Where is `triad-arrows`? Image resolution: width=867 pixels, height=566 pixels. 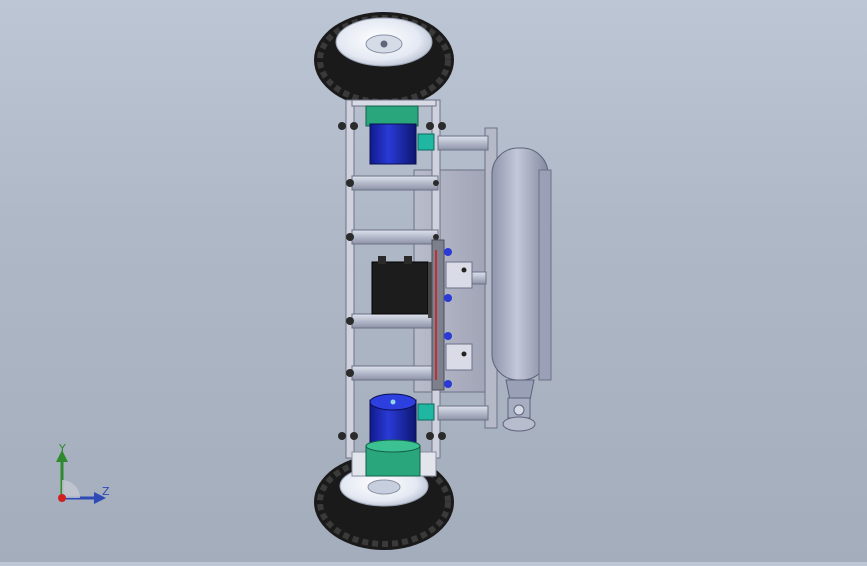
triad-arrows is located at coordinates (81, 477).